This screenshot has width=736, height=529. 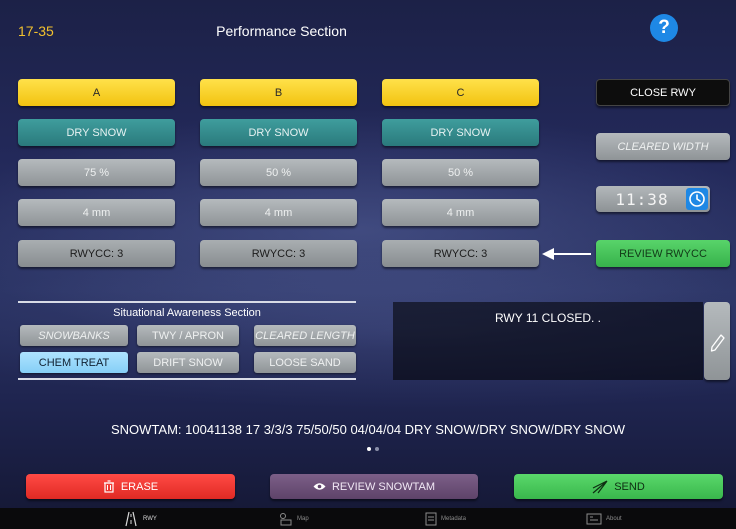 What do you see at coordinates (697, 199) in the screenshot?
I see `clock-icon` at bounding box center [697, 199].